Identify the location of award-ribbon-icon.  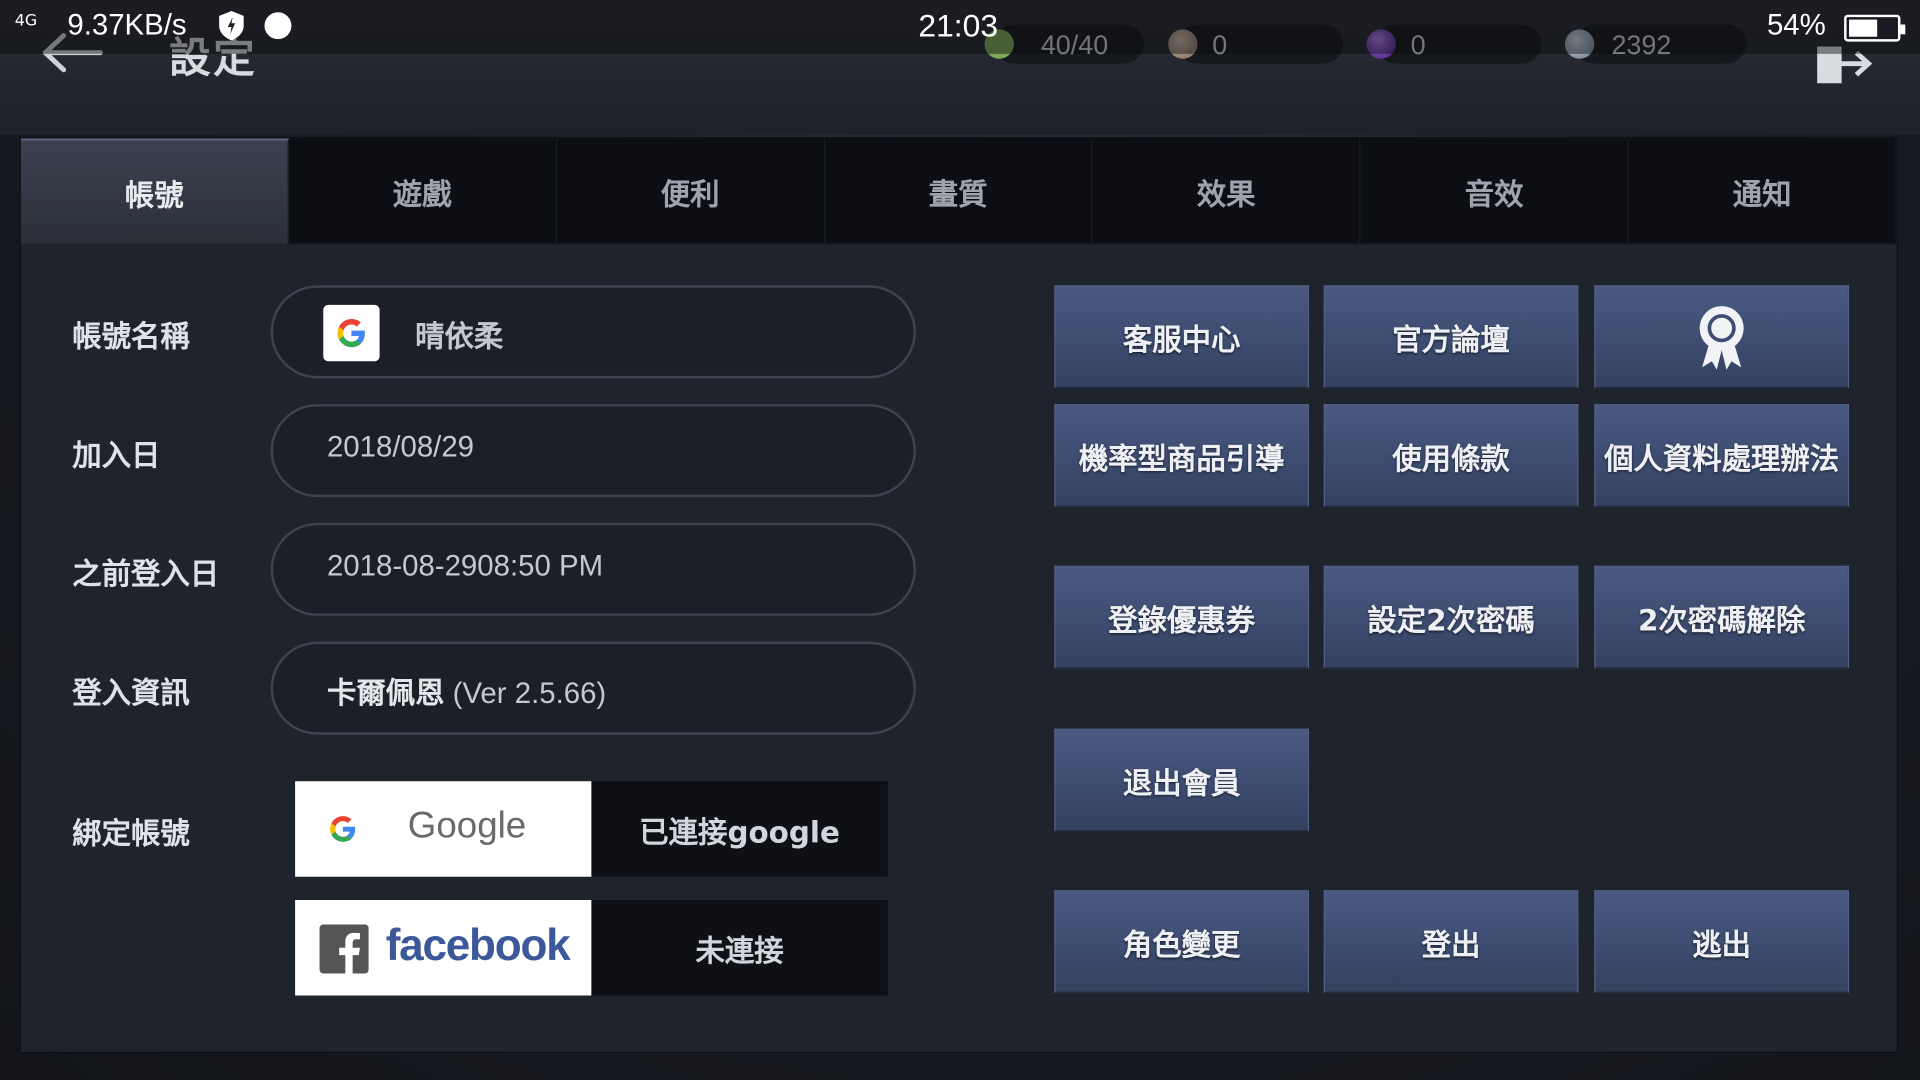
(1721, 338).